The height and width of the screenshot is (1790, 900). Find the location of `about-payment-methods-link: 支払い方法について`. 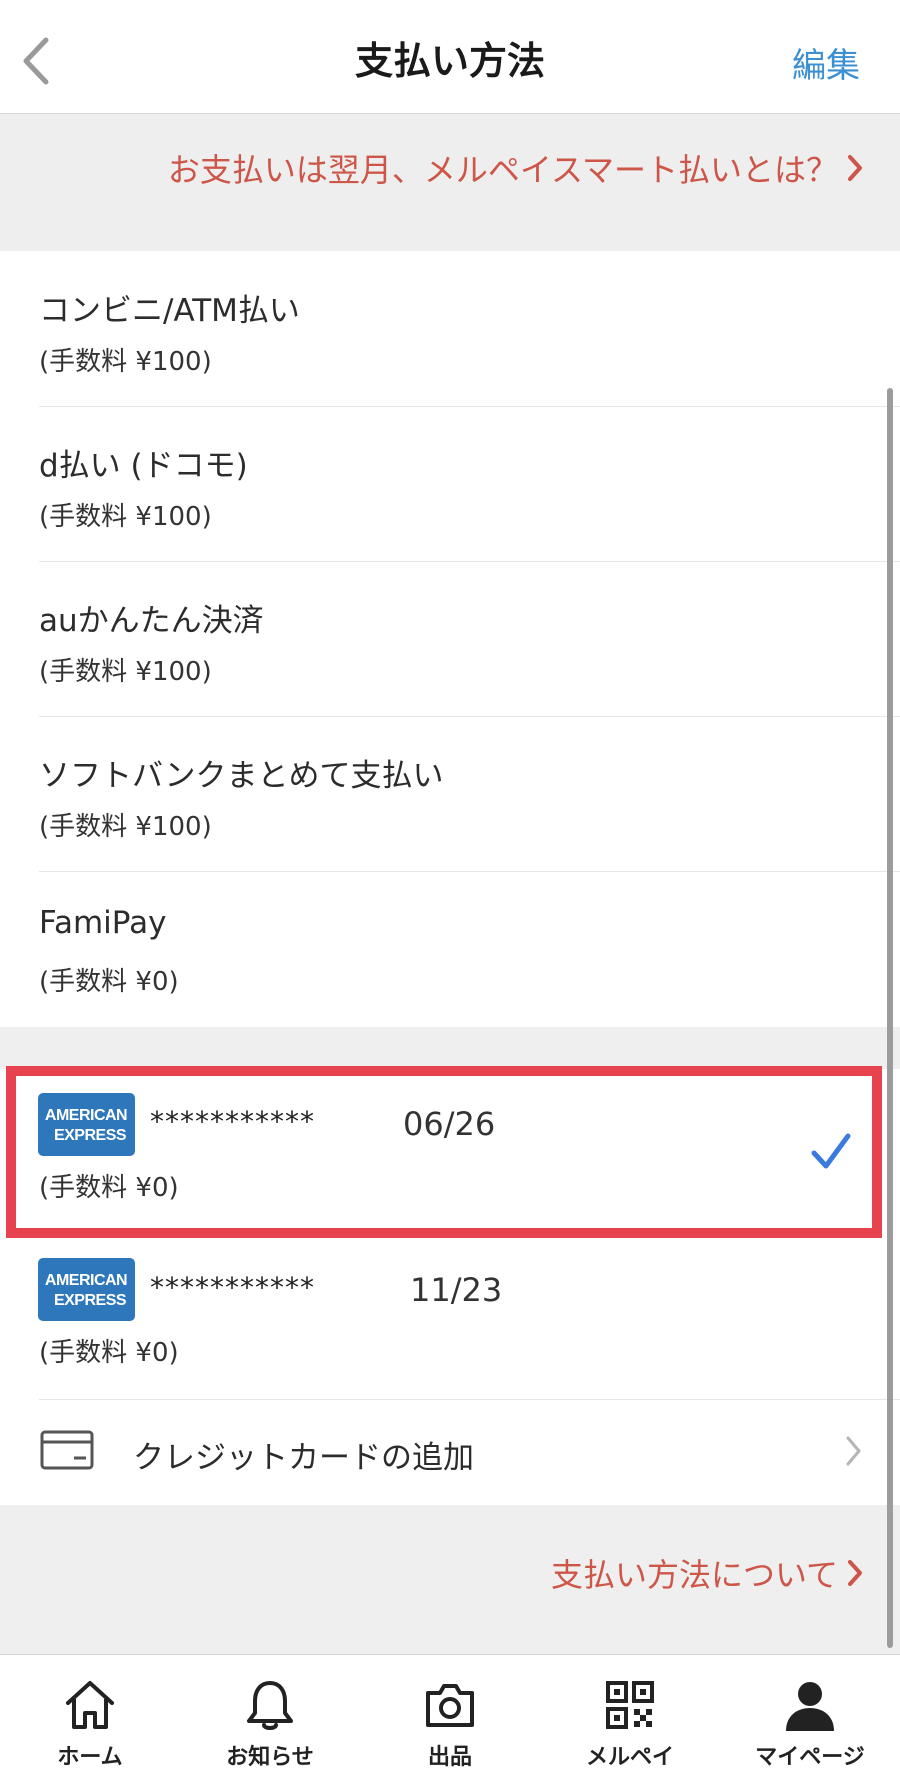

about-payment-methods-link: 支払い方法について is located at coordinates (708, 1573).